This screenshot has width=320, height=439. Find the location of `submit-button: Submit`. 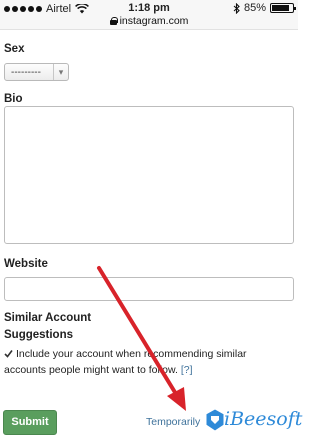

submit-button: Submit is located at coordinates (30, 422).